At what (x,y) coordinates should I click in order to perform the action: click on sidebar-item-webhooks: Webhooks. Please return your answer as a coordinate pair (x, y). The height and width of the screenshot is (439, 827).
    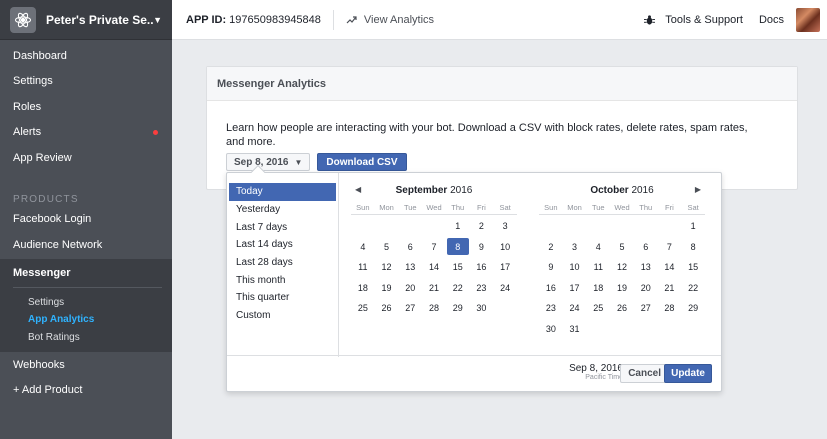
    Looking at the image, I should click on (86, 365).